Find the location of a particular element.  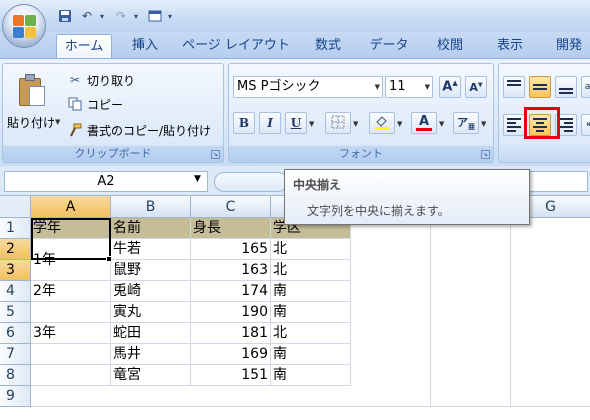

tab-view: 表示 is located at coordinates (510, 46).